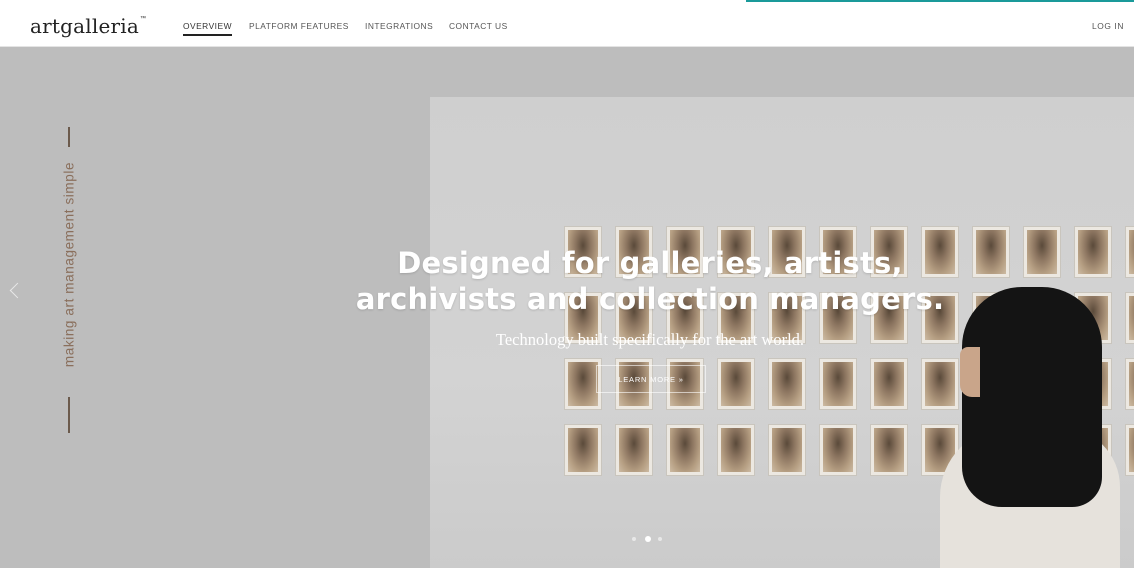  Describe the element at coordinates (69, 264) in the screenshot. I see `tagline-text: making art management simple` at that location.